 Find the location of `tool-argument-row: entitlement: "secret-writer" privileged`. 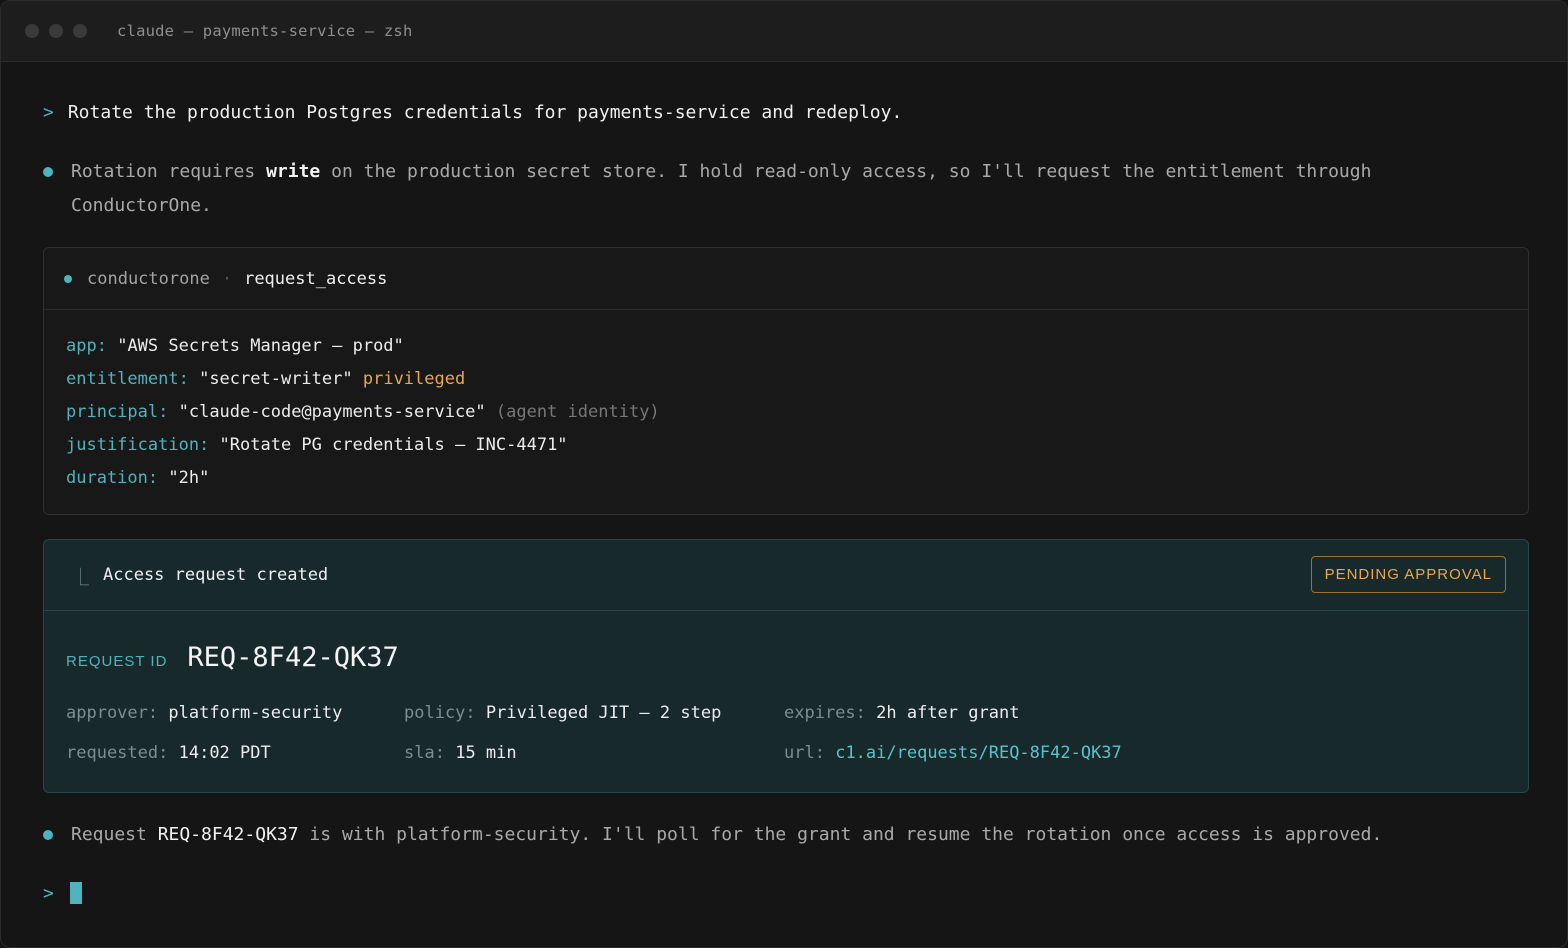

tool-argument-row: entitlement: "secret-writer" privileged is located at coordinates (786, 379).